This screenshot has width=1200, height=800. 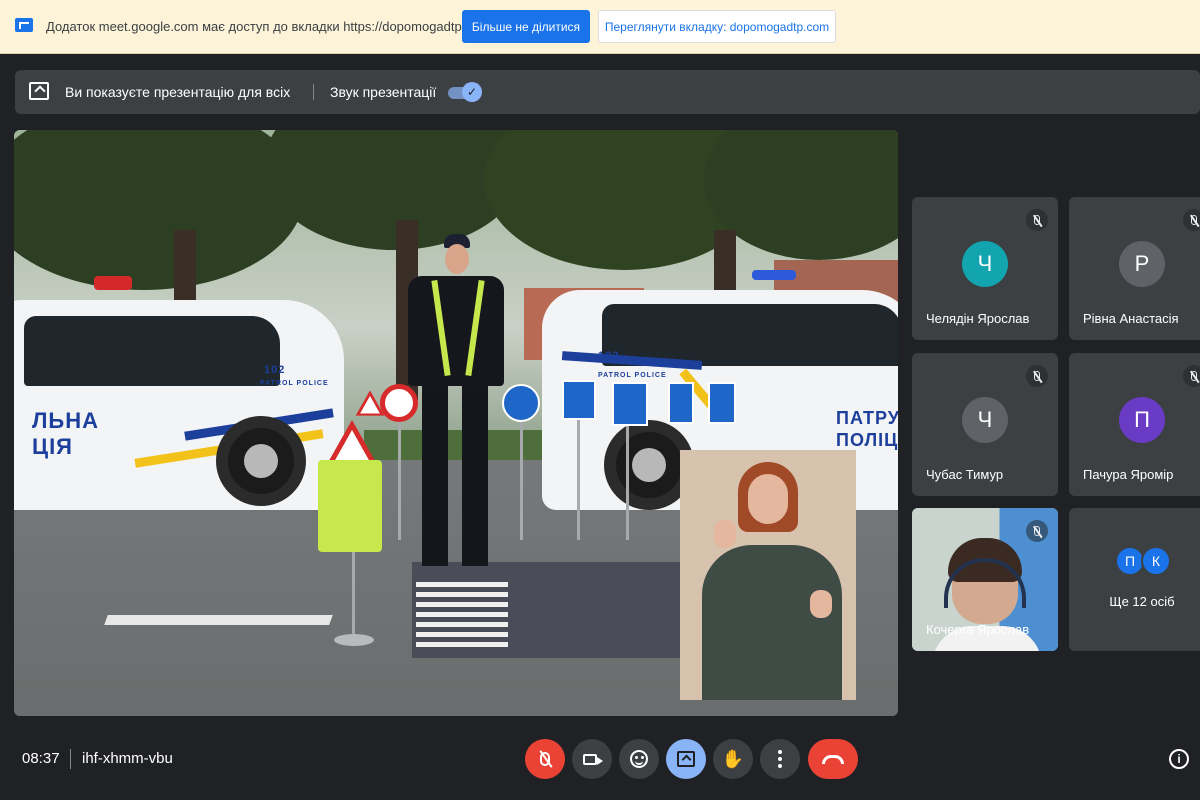 I want to click on sign-base, so click(x=354, y=640).